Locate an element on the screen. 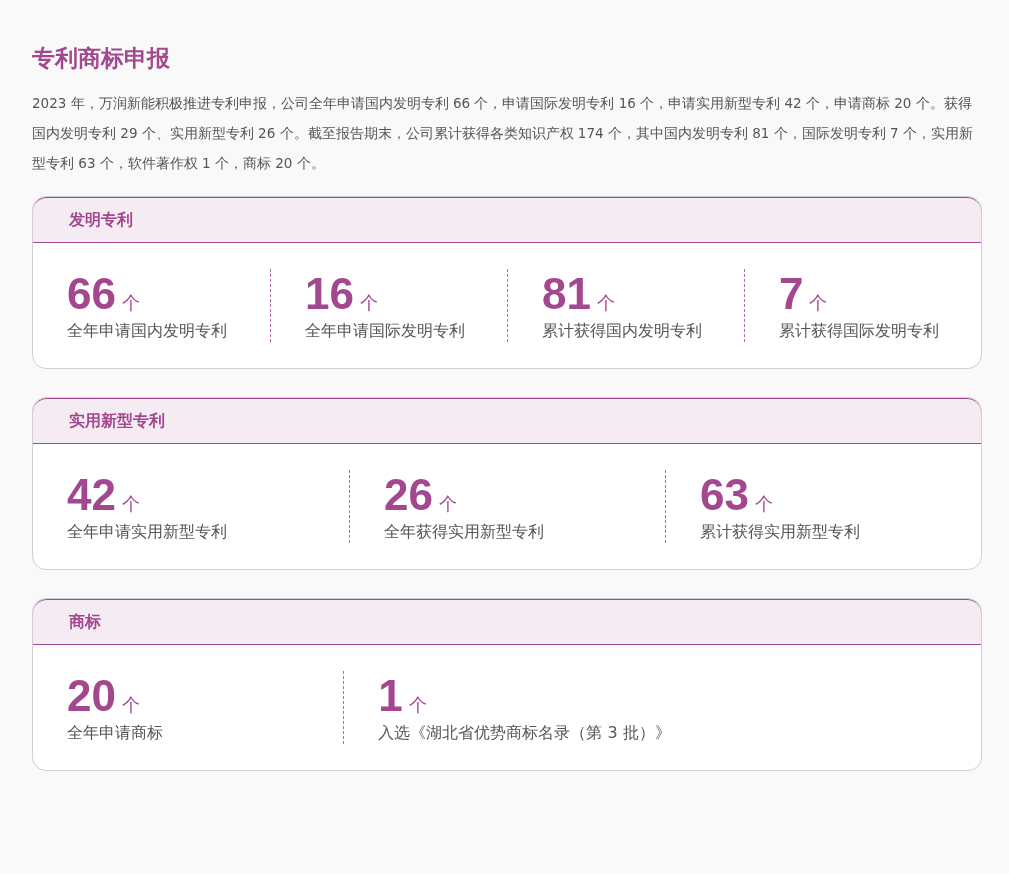 This screenshot has width=1009, height=874. stat-label: 累计获得国际发明专利 is located at coordinates (859, 331).